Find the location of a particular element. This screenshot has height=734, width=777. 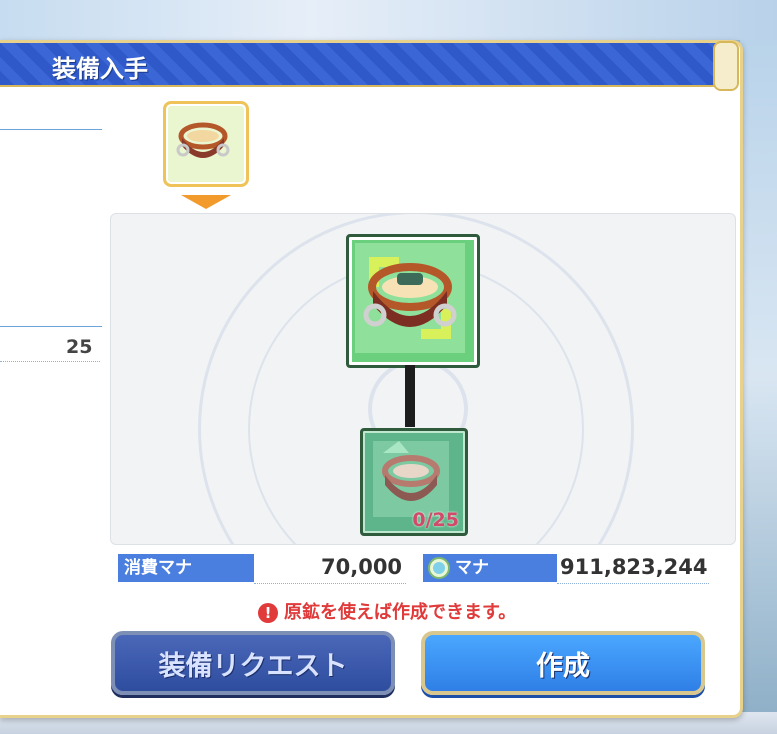

selected-equipment-icon is located at coordinates (206, 144).